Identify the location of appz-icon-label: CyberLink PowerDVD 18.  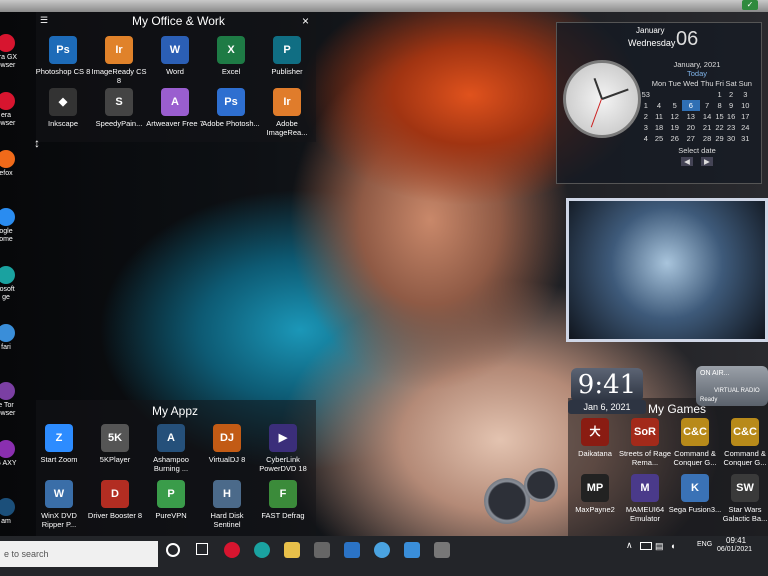
(283, 464).